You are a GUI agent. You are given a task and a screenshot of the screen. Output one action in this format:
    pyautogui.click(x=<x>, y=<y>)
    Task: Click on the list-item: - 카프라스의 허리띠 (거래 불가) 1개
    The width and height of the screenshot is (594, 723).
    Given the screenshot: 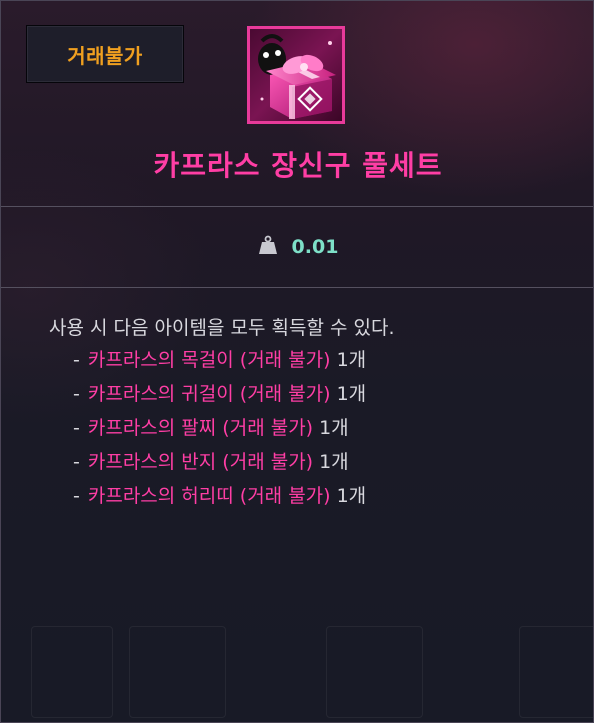 What is the action you would take?
    pyautogui.click(x=309, y=496)
    